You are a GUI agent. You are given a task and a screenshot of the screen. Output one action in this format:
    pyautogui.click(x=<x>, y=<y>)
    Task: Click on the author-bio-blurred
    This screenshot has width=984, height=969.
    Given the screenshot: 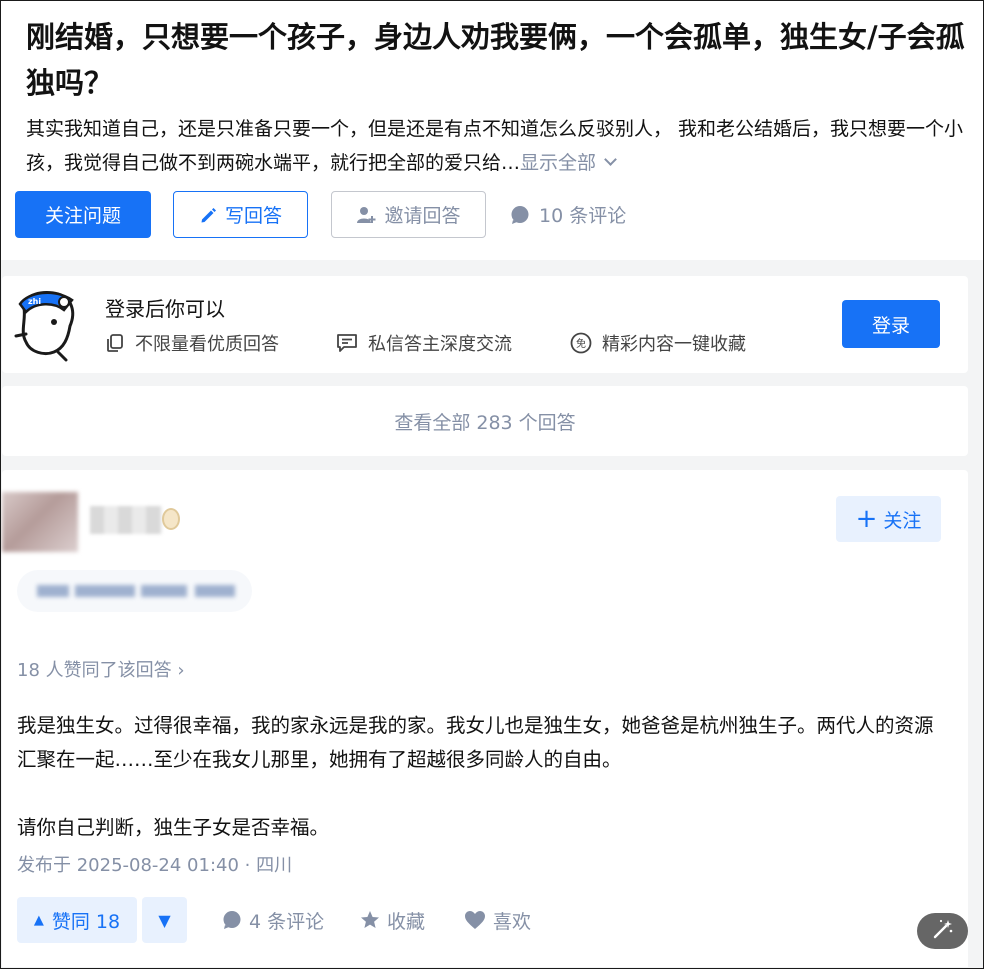 What is the action you would take?
    pyautogui.click(x=134, y=591)
    